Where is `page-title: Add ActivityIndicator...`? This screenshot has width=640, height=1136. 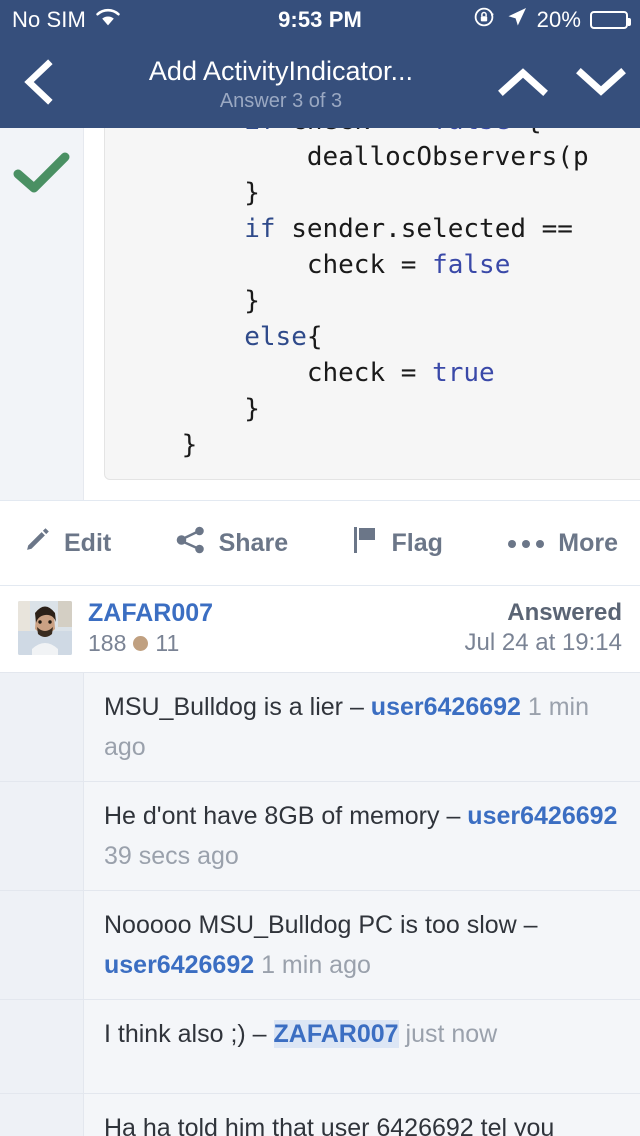 page-title: Add ActivityIndicator... is located at coordinates (281, 70).